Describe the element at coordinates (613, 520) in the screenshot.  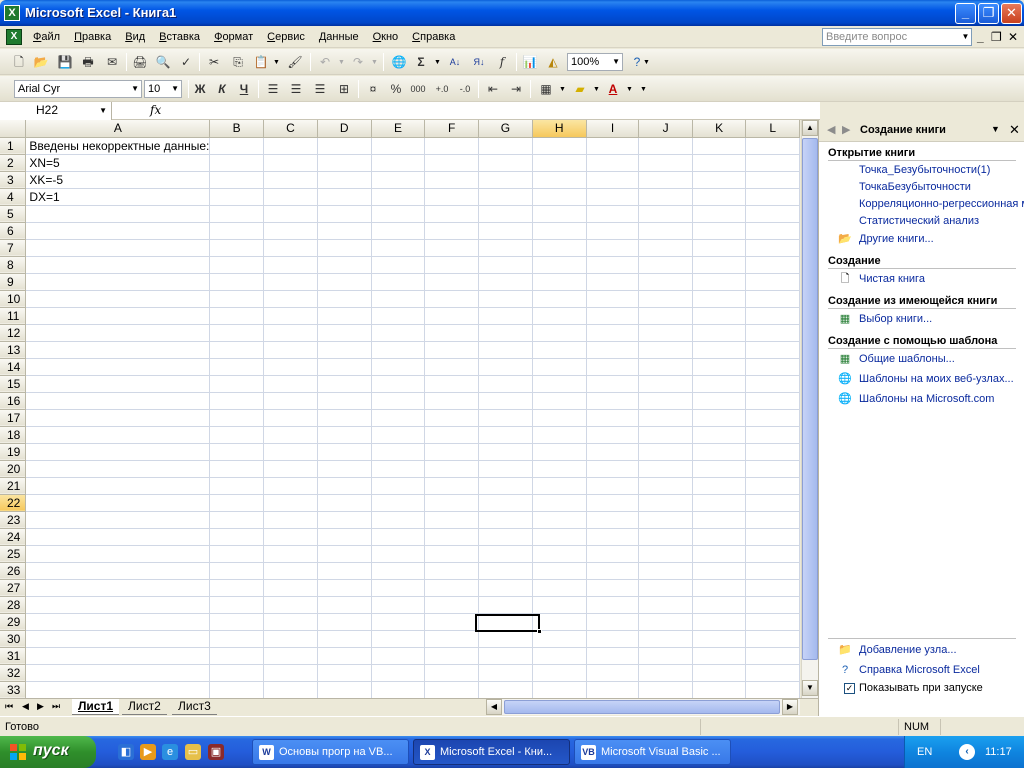
I see `cell-i23` at that location.